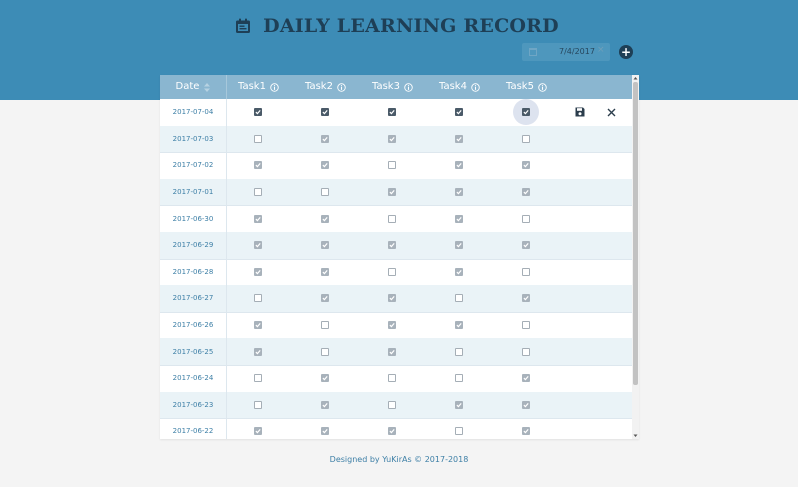 The image size is (798, 487). Describe the element at coordinates (611, 112) in the screenshot. I see `close-icon` at that location.